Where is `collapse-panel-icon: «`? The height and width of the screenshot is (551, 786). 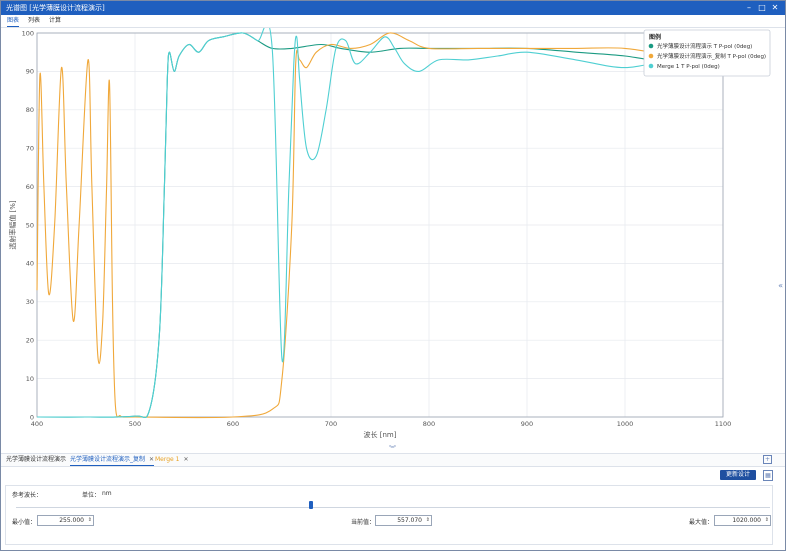 collapse-panel-icon: « is located at coordinates (780, 285).